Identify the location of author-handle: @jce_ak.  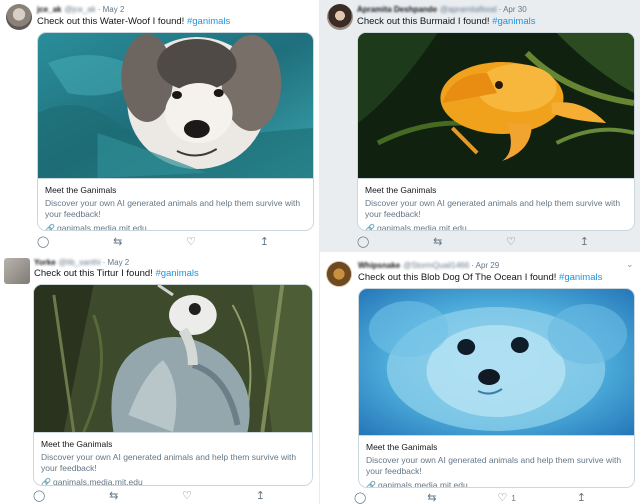
(79, 9).